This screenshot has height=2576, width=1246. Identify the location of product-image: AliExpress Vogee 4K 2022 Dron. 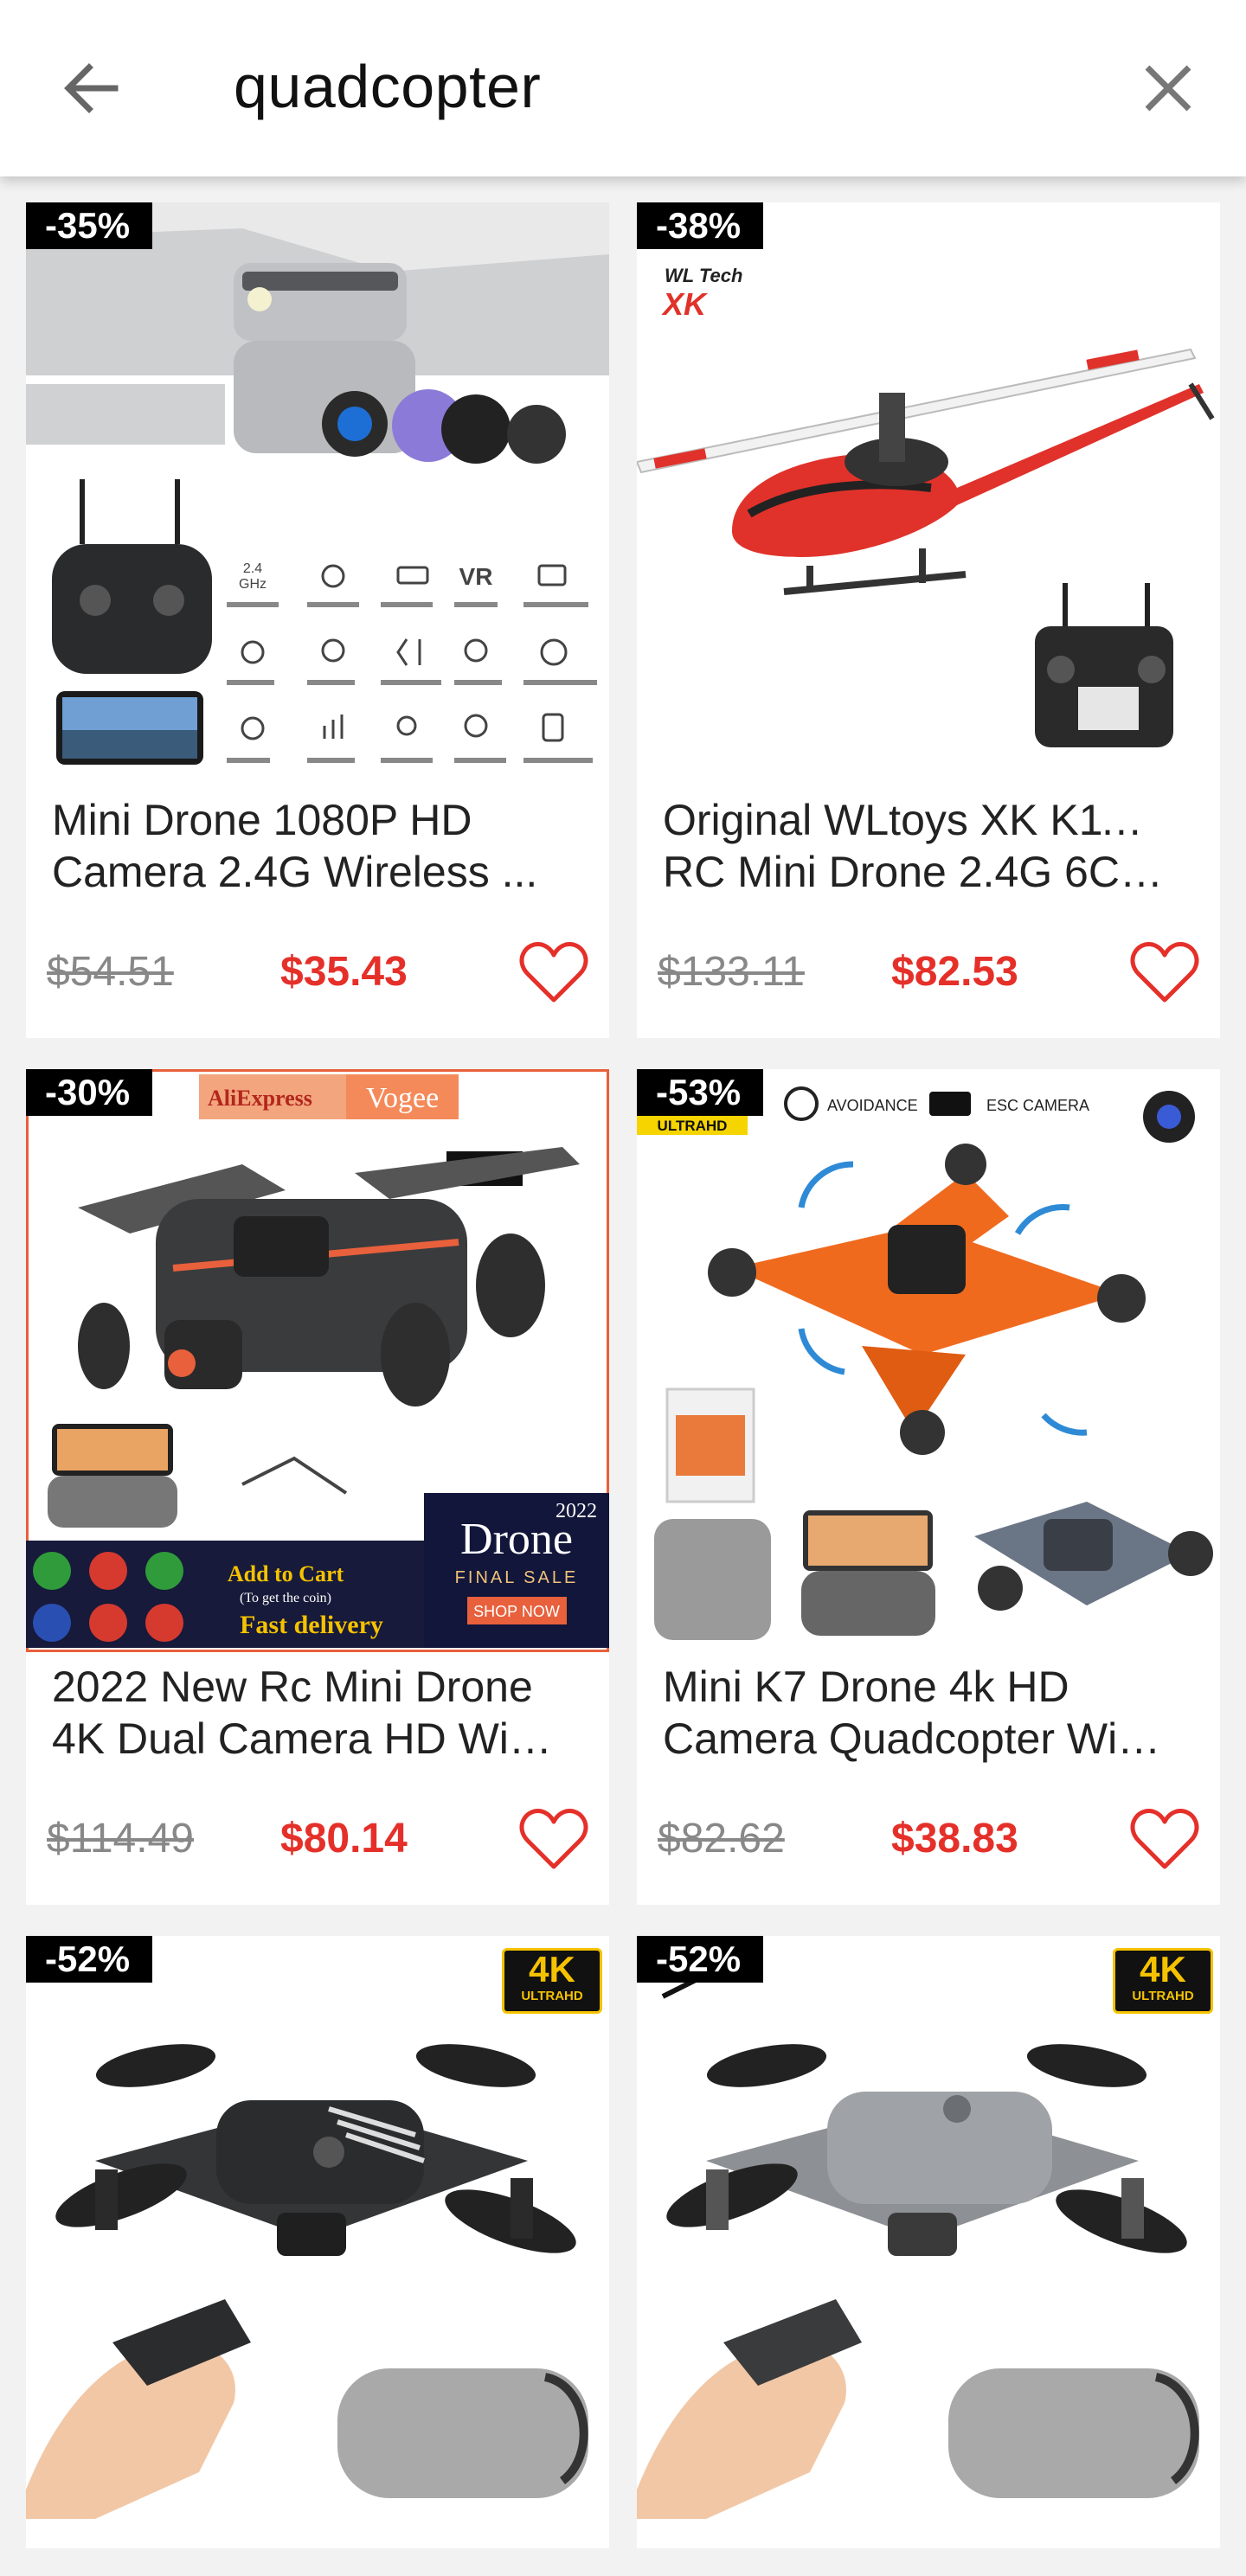
(318, 1360).